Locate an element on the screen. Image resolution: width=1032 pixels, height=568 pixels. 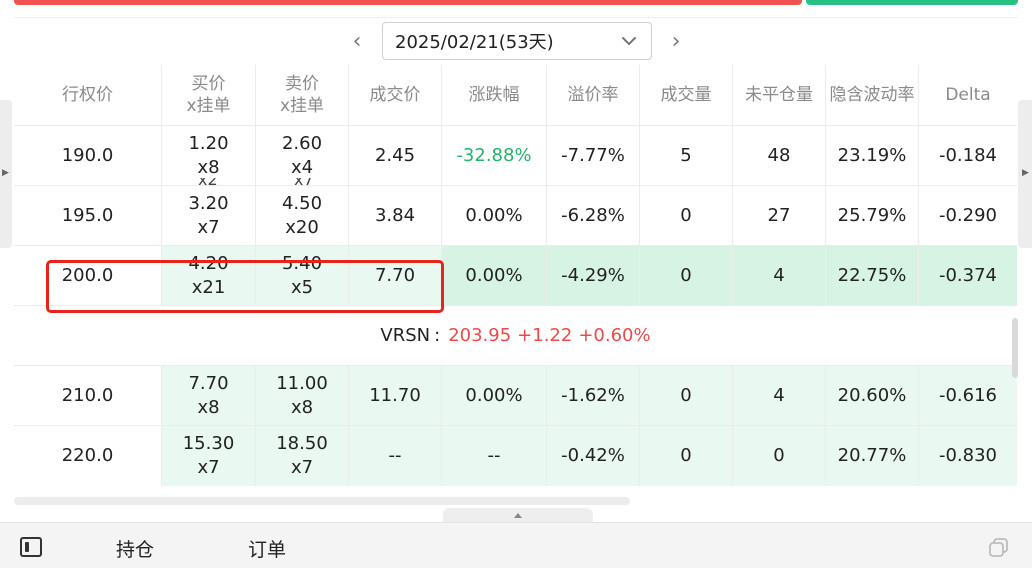
underlying-symbol: VRSN is located at coordinates (405, 335).